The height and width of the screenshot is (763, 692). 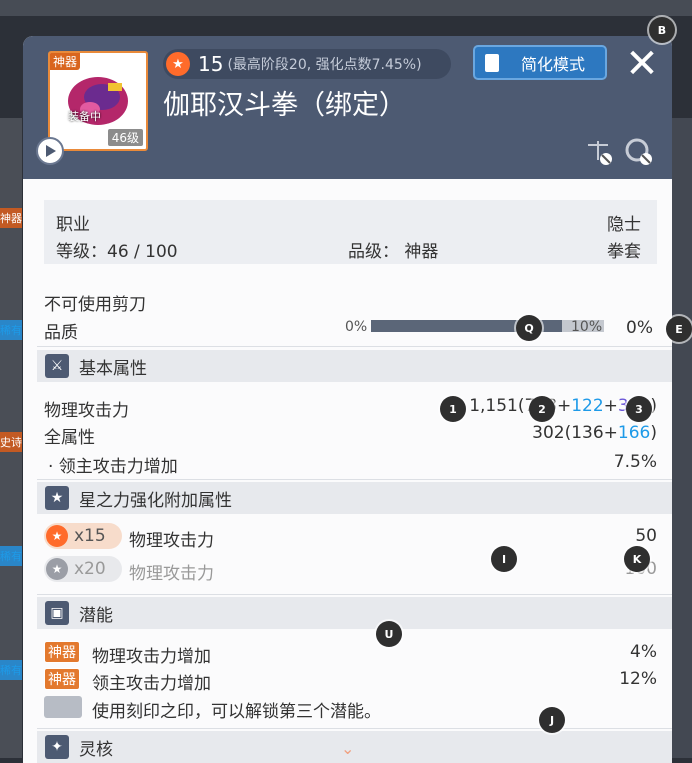 What do you see at coordinates (50, 151) in the screenshot?
I see `play-icon` at bounding box center [50, 151].